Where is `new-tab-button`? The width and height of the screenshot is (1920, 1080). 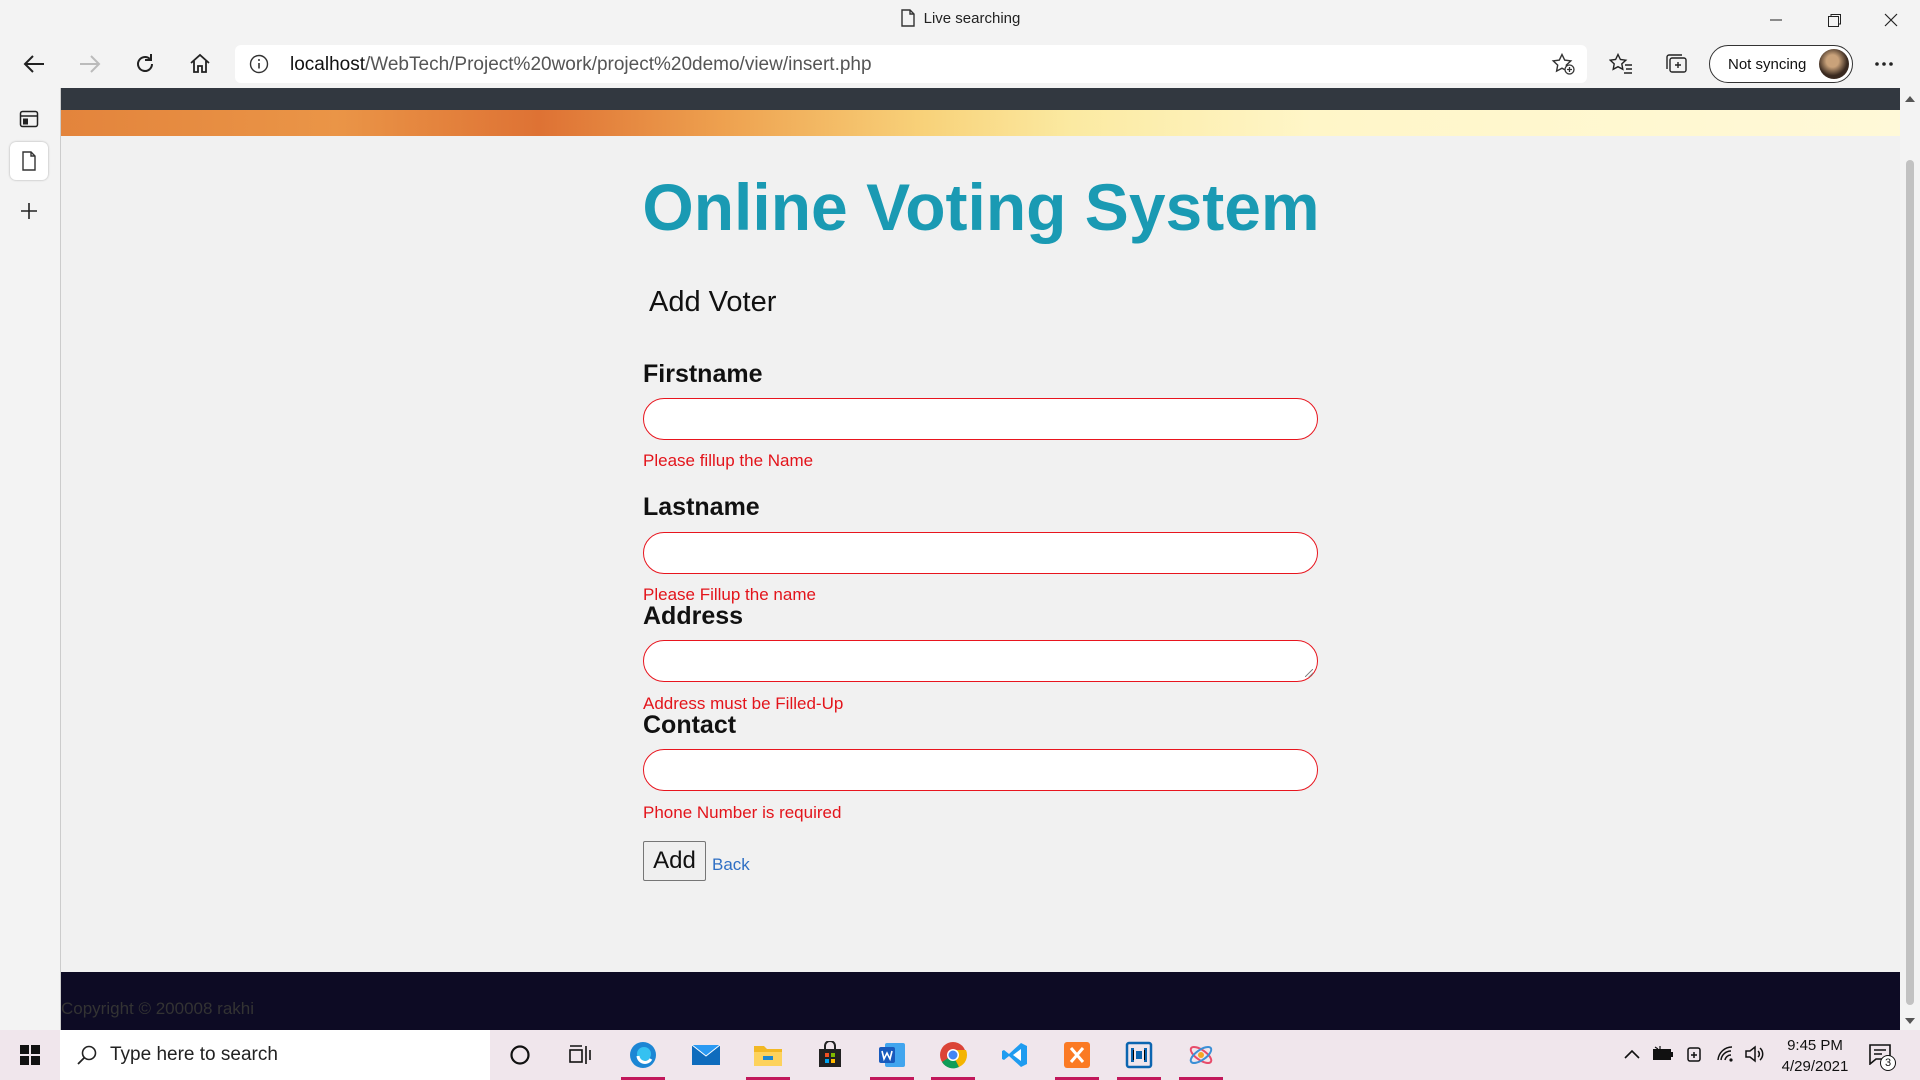
new-tab-button is located at coordinates (29, 211).